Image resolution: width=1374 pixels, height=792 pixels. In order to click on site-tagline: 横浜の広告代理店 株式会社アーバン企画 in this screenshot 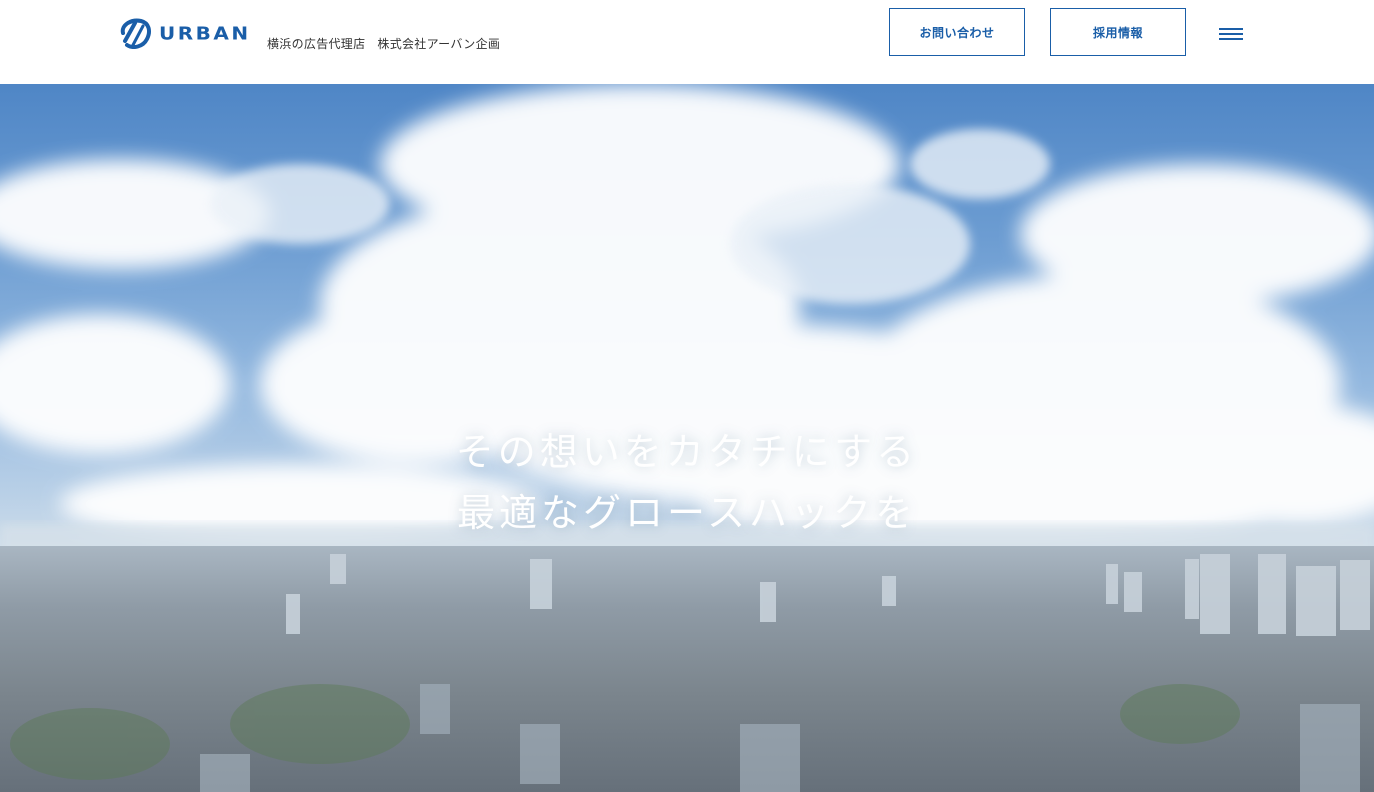, I will do `click(383, 43)`.